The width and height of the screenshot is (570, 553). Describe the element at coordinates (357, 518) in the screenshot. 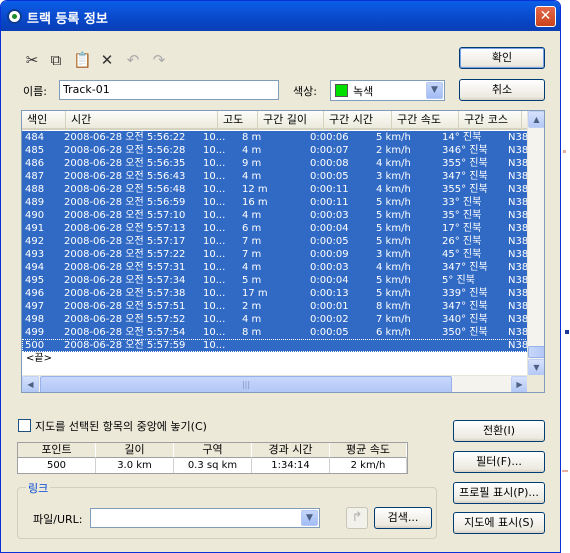

I see `open-link-icon: ↱` at that location.